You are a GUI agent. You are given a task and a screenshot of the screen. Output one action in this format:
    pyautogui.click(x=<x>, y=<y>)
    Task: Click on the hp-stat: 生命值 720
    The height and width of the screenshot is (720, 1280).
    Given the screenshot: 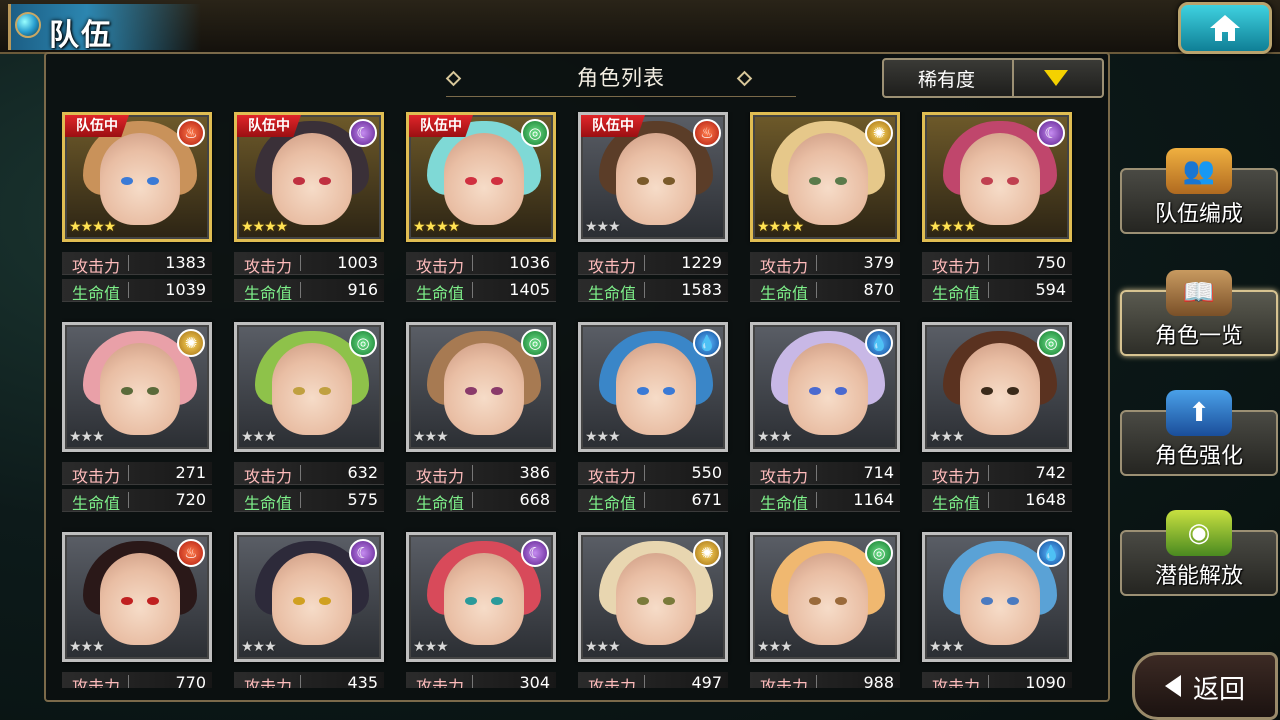 What is the action you would take?
    pyautogui.click(x=137, y=501)
    